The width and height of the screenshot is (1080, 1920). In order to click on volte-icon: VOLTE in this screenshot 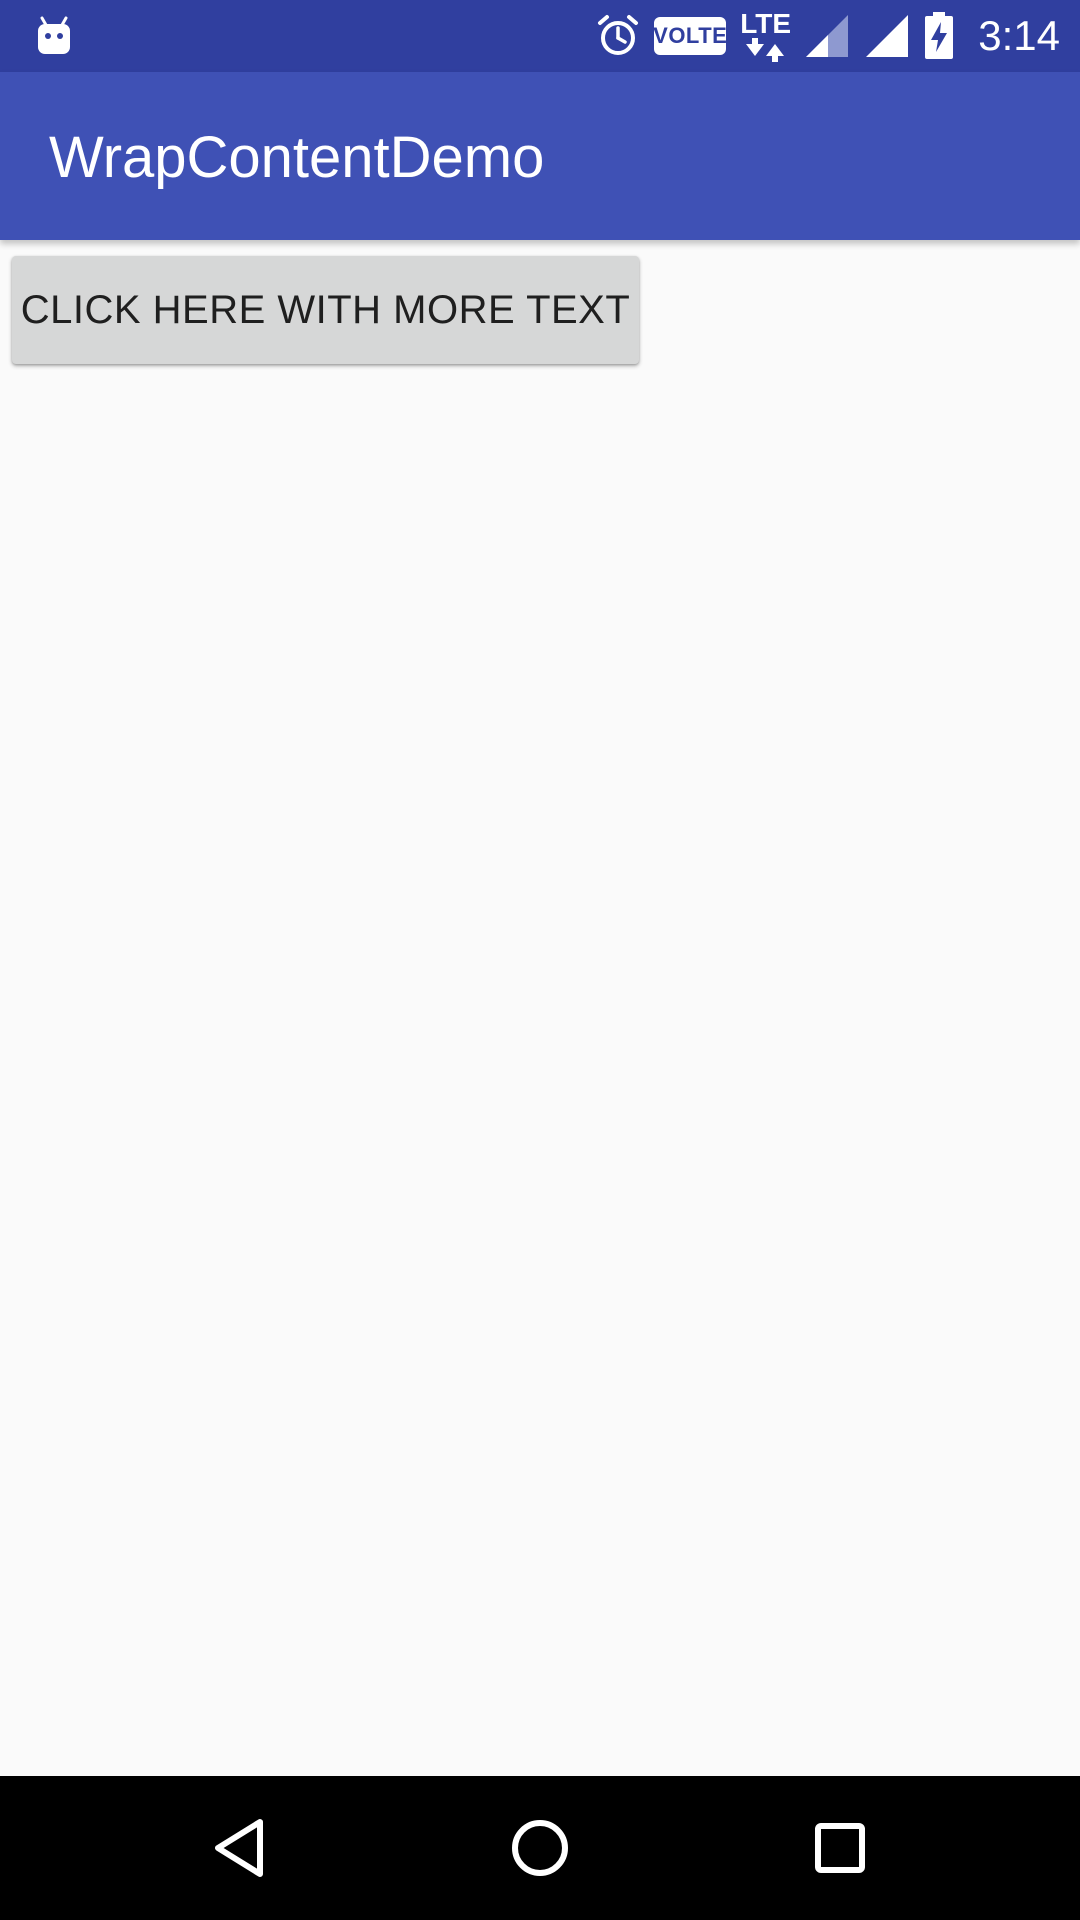, I will do `click(690, 36)`.